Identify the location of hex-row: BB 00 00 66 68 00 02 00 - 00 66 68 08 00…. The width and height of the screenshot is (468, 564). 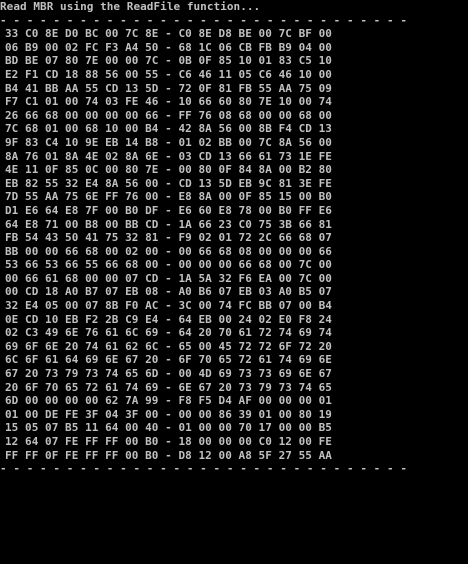
(168, 251).